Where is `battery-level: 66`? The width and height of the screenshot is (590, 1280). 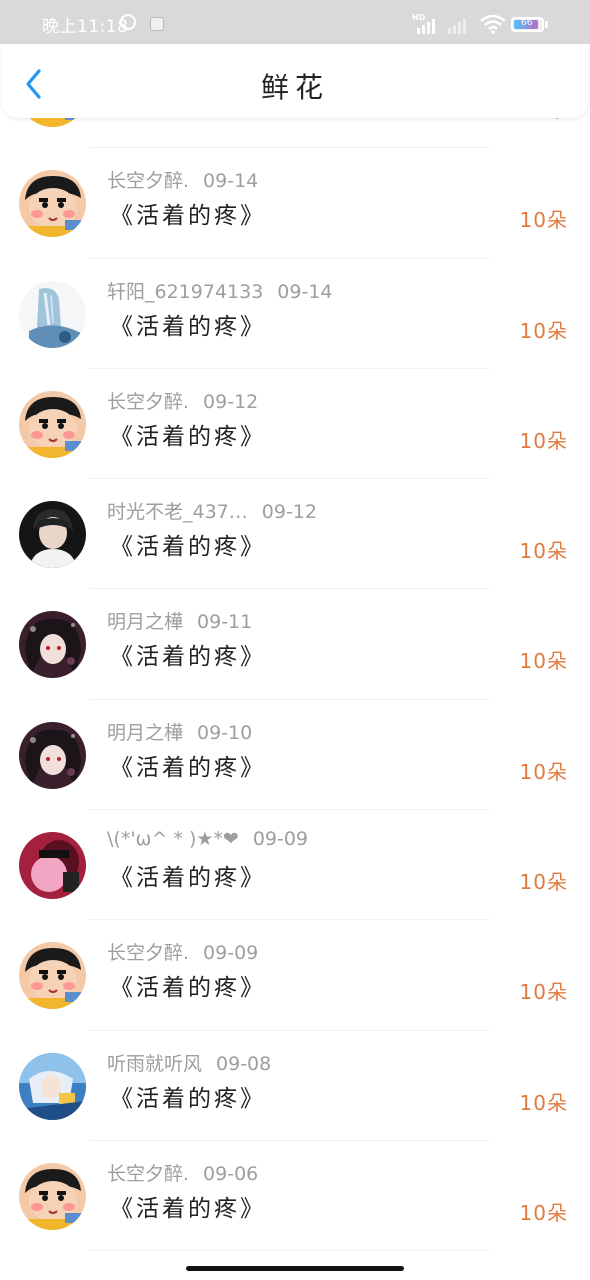
battery-level: 66 is located at coordinates (527, 23).